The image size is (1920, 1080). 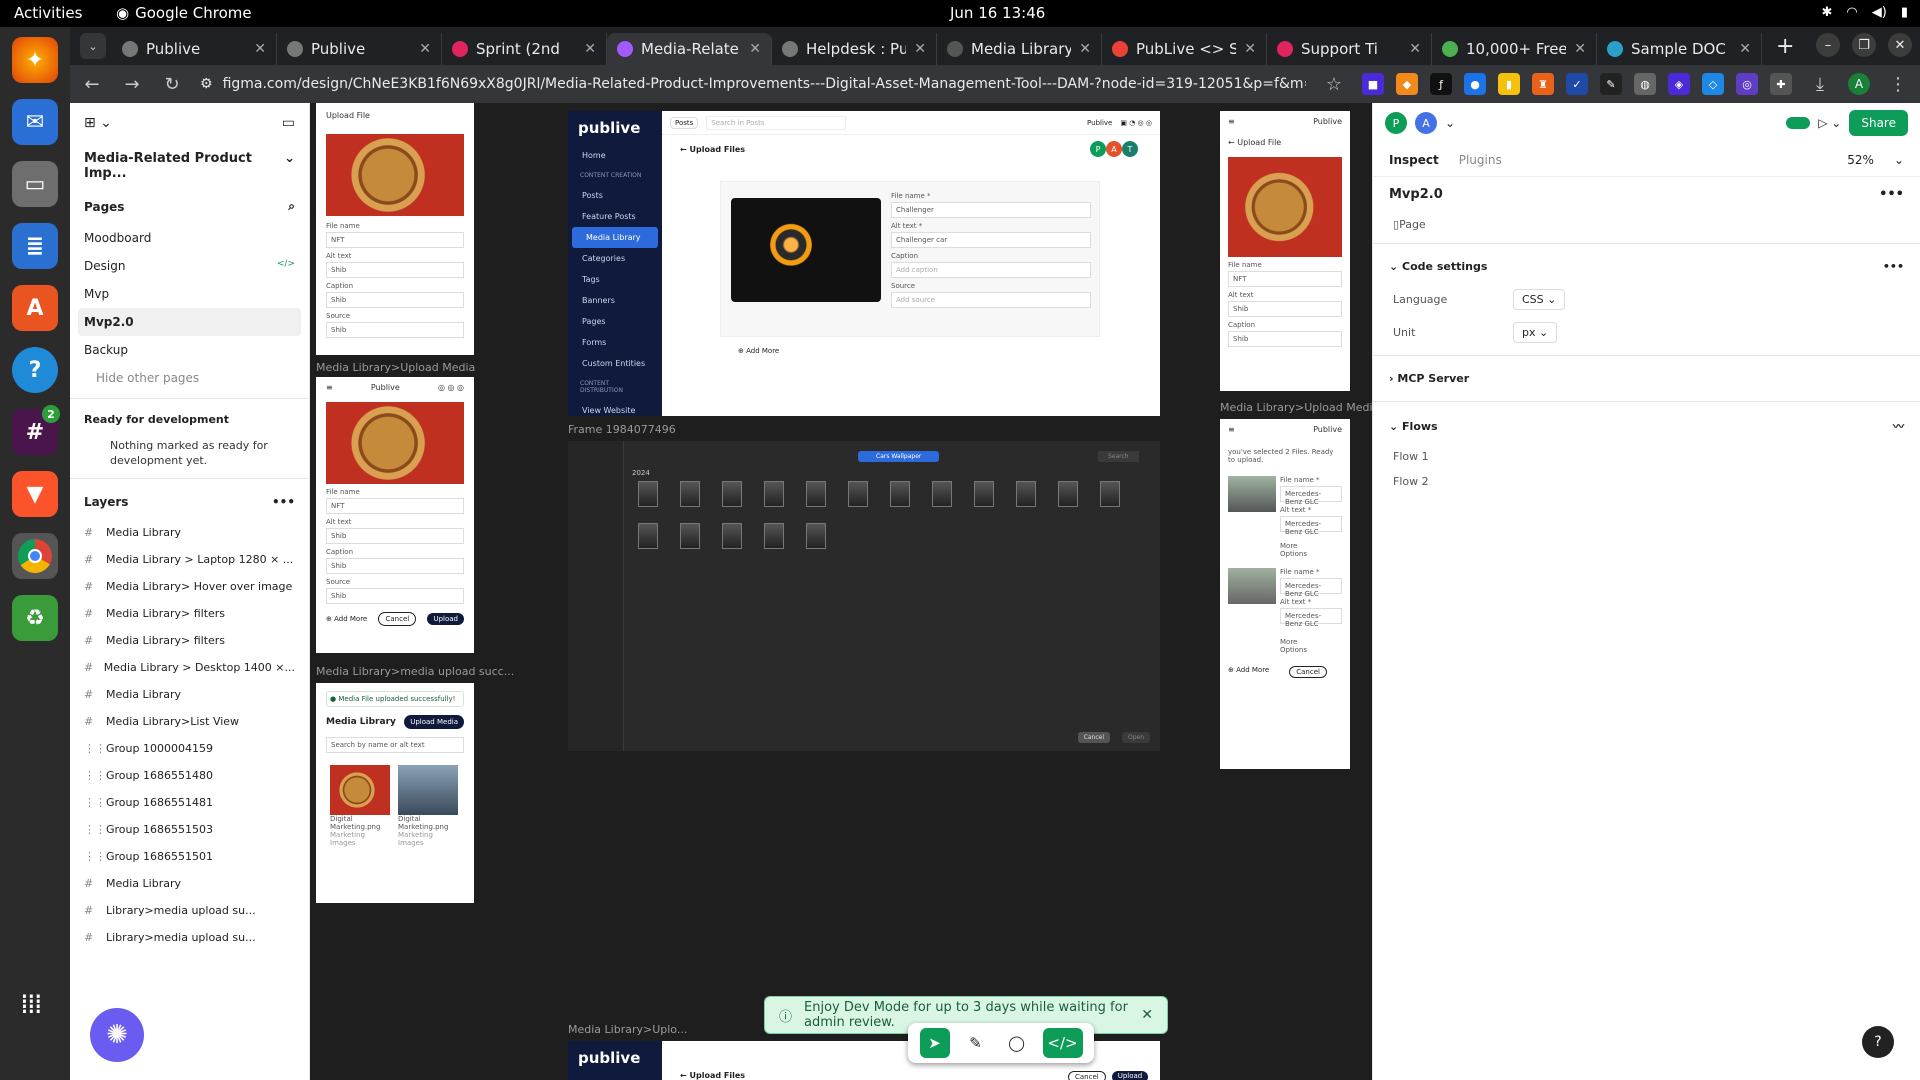 I want to click on firefox-icon: ✦, so click(x=35, y=60).